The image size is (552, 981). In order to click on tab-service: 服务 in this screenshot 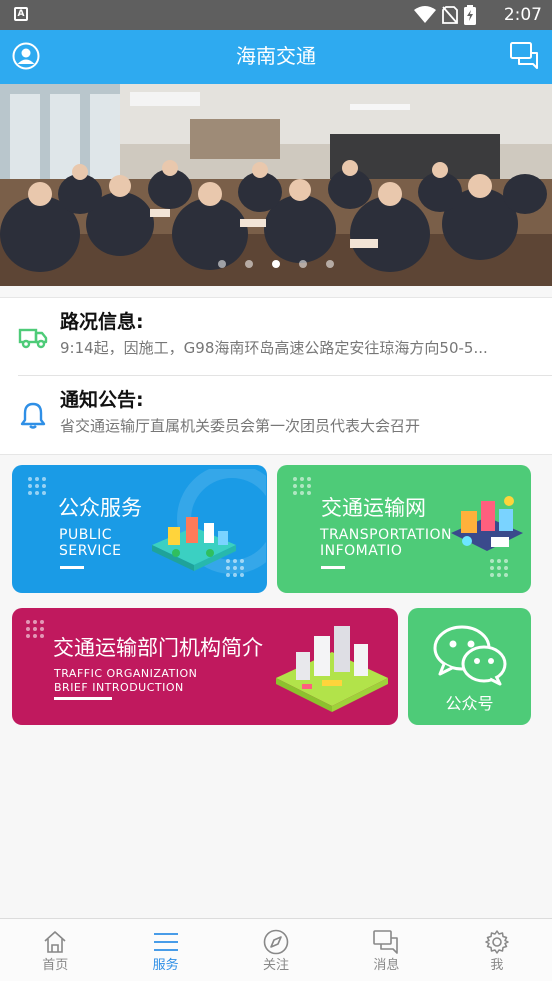, I will do `click(165, 950)`.